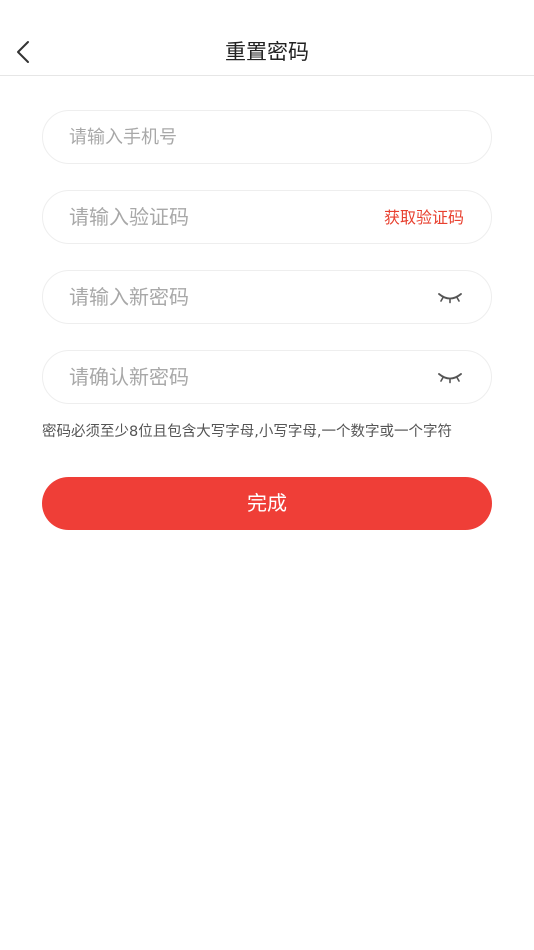 This screenshot has width=534, height=950. I want to click on phone-input, so click(219, 137).